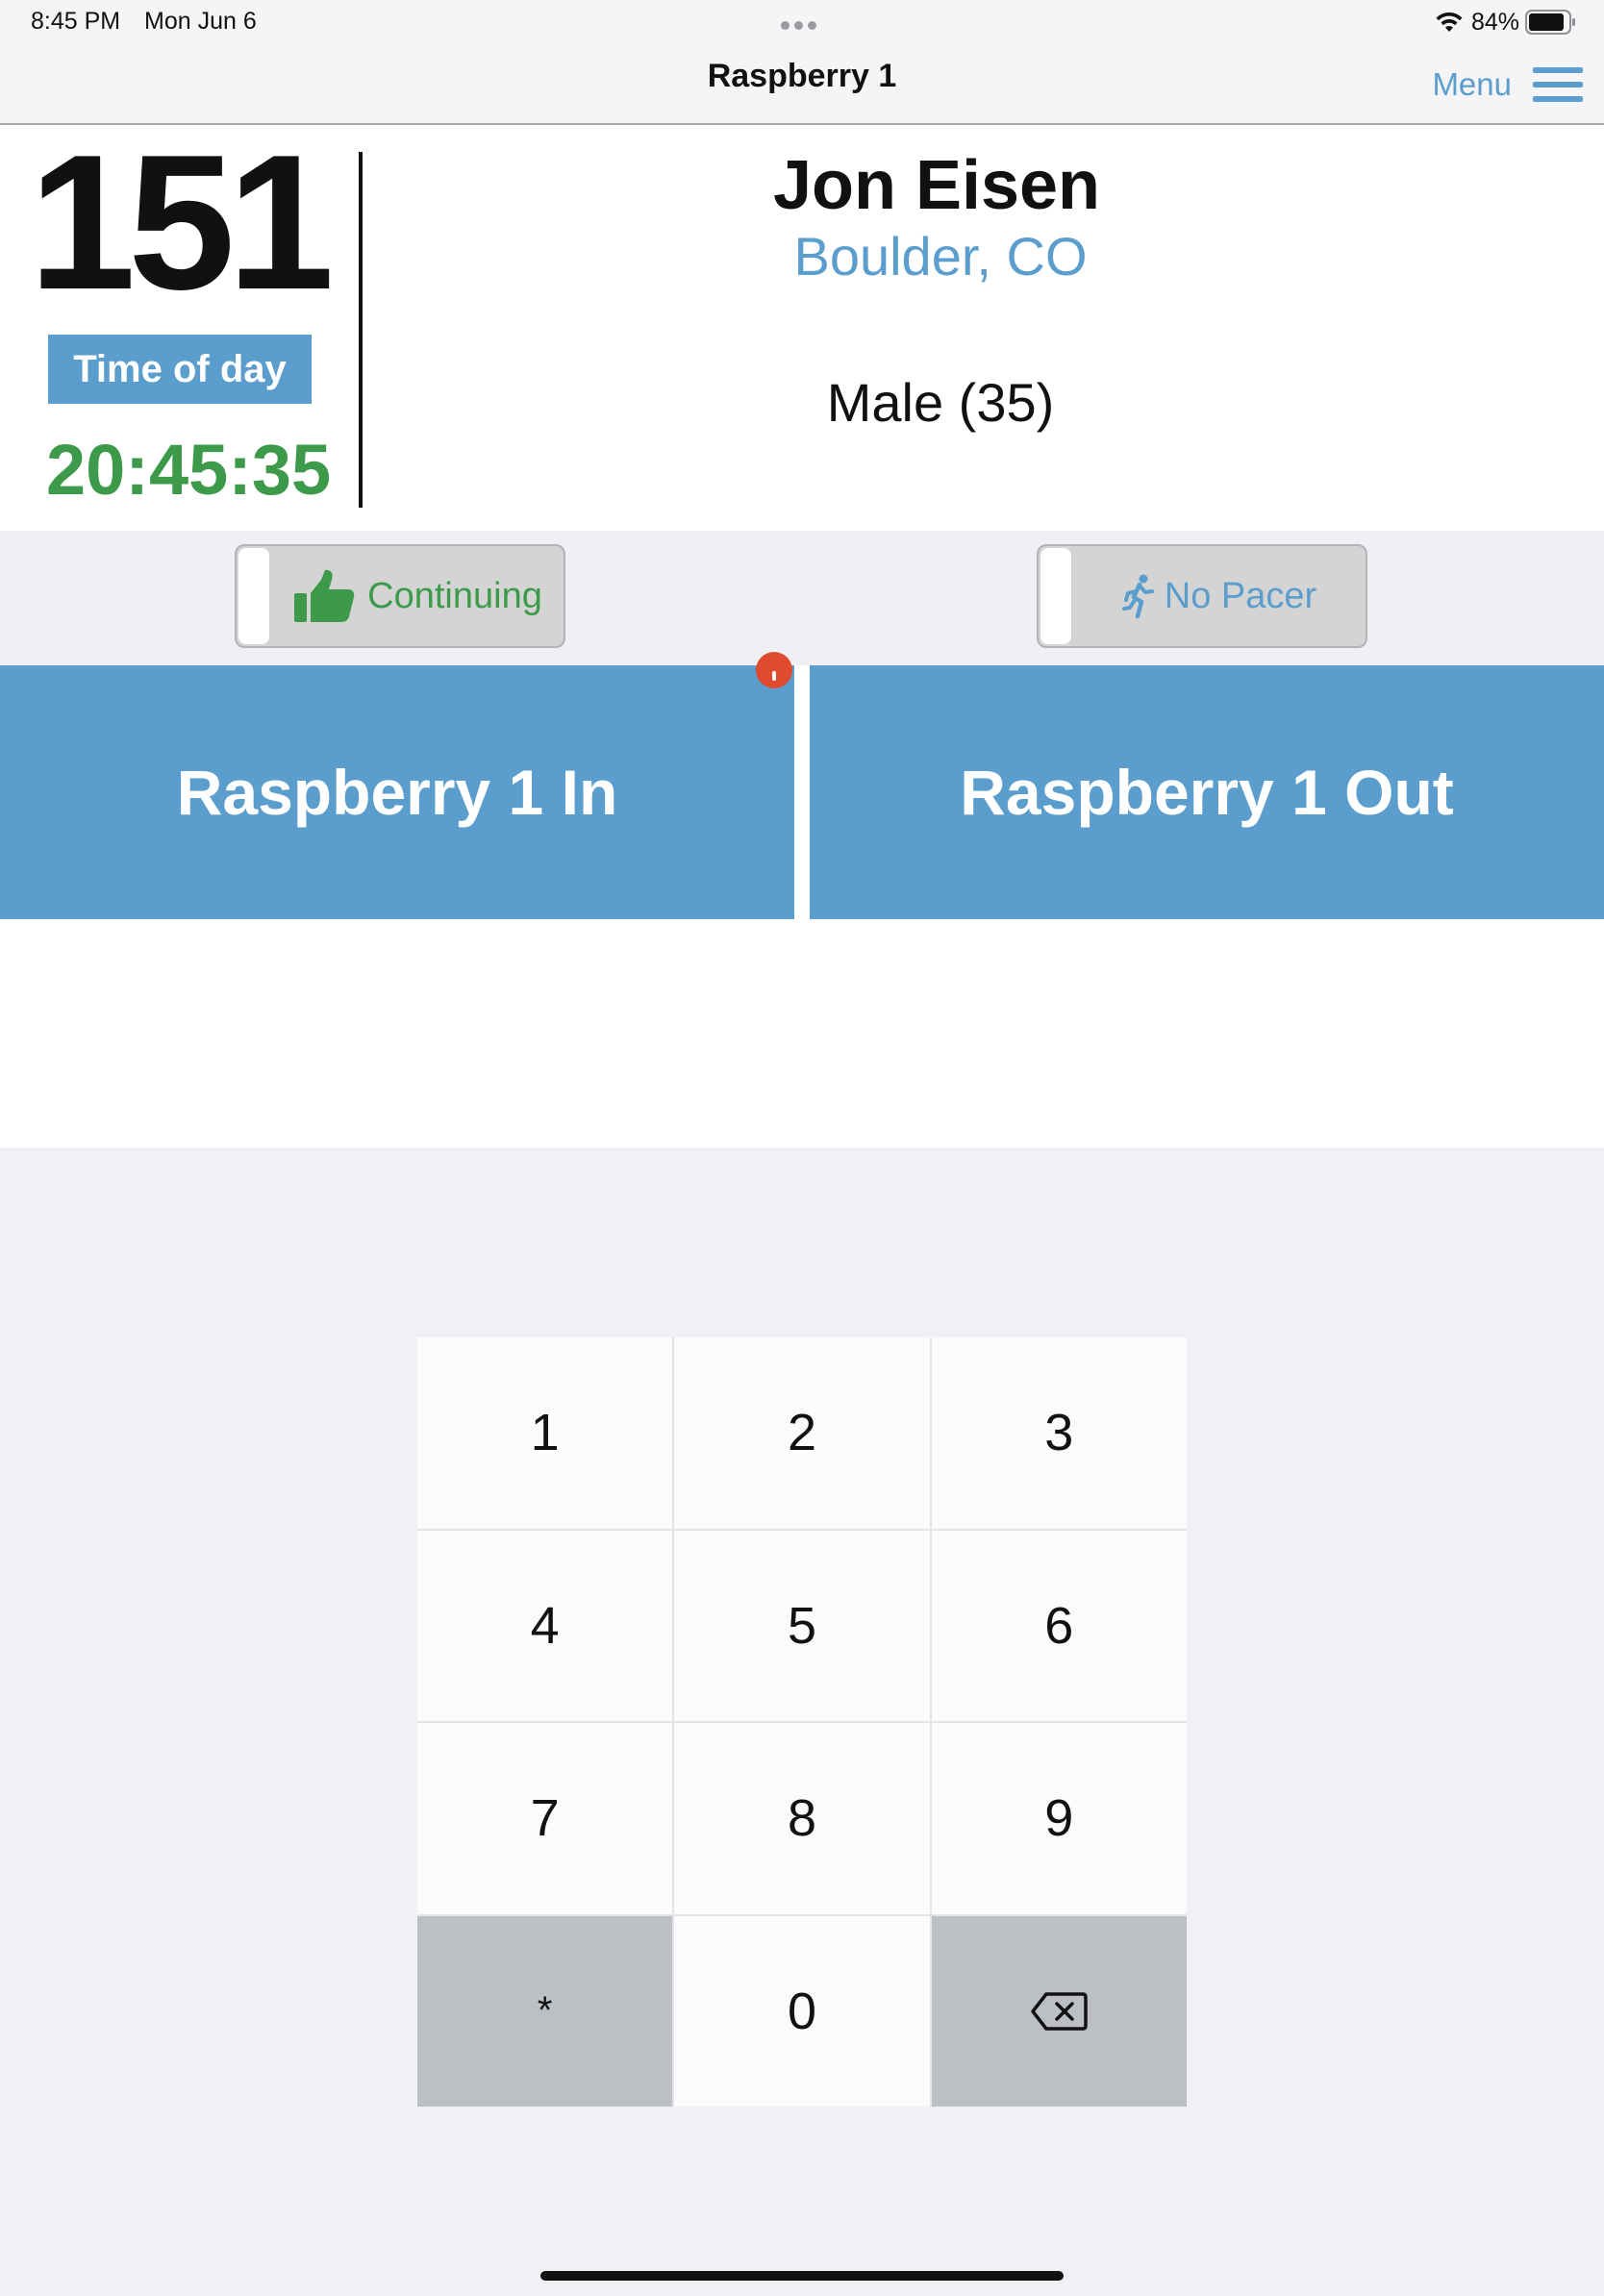  Describe the element at coordinates (324, 595) in the screenshot. I see `thumbs-up-icon` at that location.